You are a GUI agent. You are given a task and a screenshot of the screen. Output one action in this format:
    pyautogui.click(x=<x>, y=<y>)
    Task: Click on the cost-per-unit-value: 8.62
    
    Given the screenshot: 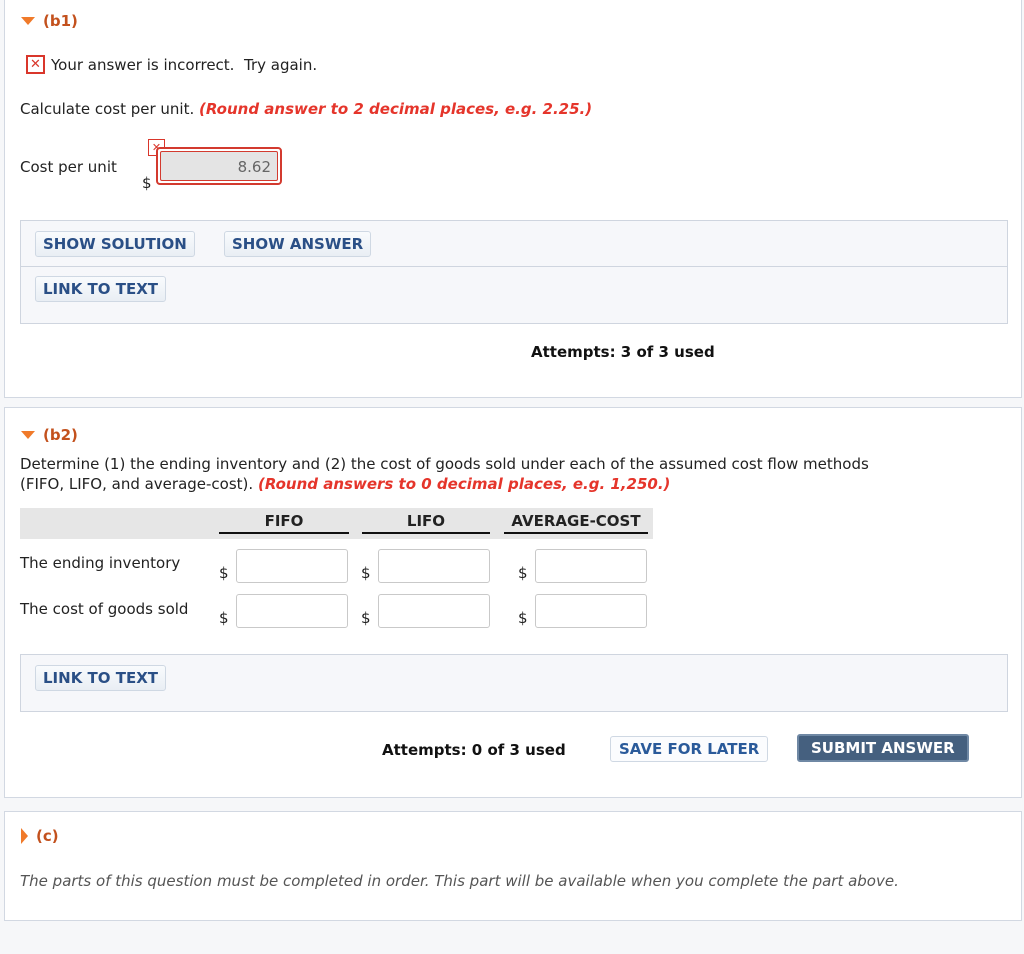 What is the action you would take?
    pyautogui.click(x=219, y=166)
    